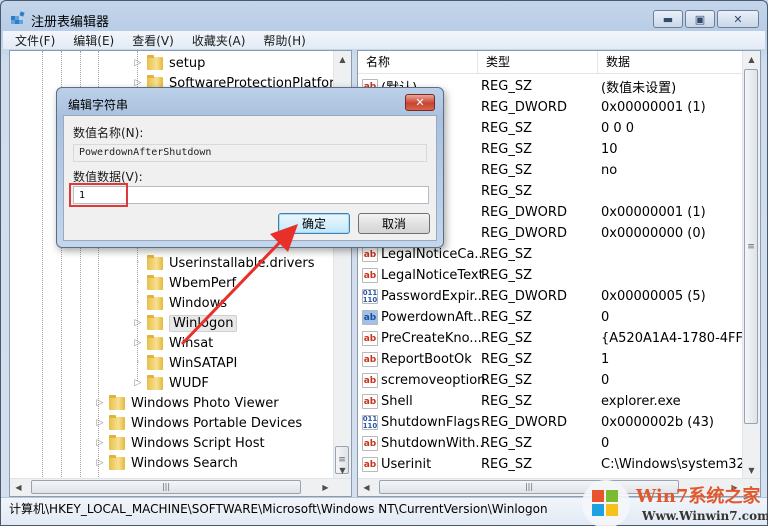 The width and height of the screenshot is (768, 526). I want to click on value-row: ab Shell REG_SZ explorer.exe, so click(521, 401).